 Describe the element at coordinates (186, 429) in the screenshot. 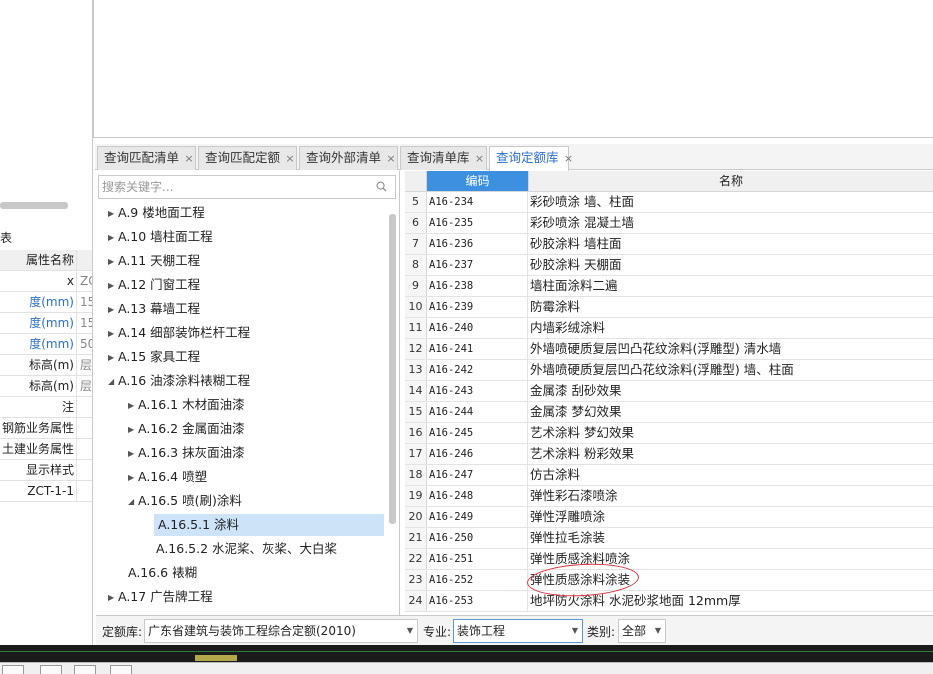

I see `tree-item: ▶ A.16.2 金属面油漆` at that location.